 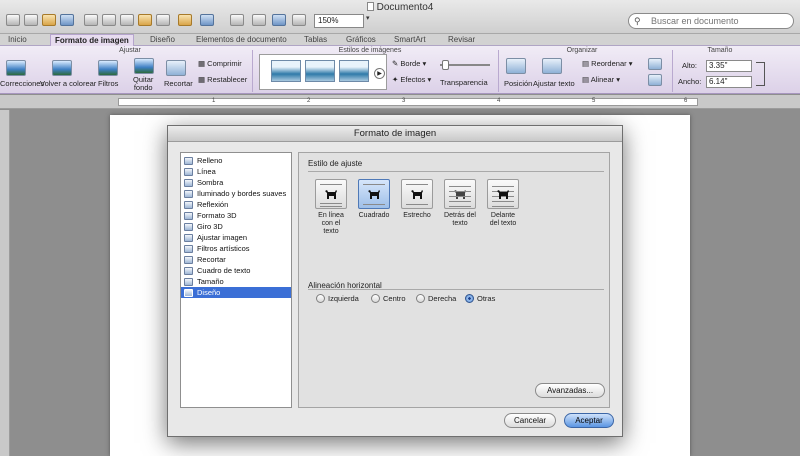 What do you see at coordinates (379, 73) in the screenshot?
I see `more-styles-icon: ▶` at bounding box center [379, 73].